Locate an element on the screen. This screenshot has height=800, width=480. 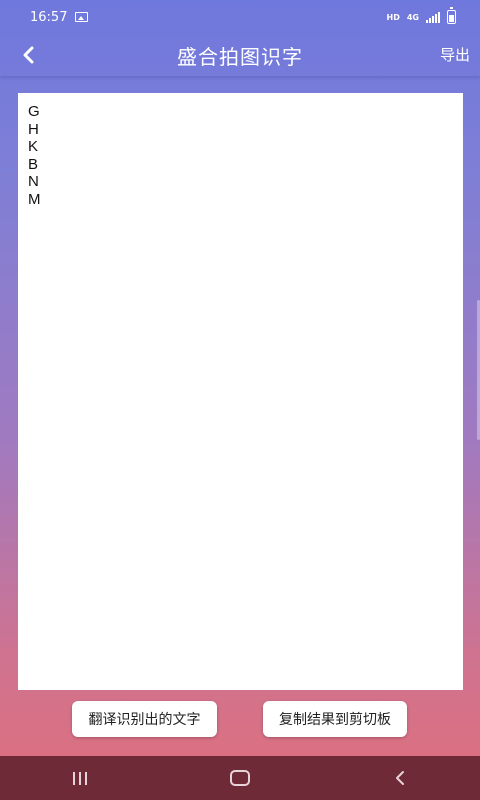
status-left: 16:57 is located at coordinates (59, 17).